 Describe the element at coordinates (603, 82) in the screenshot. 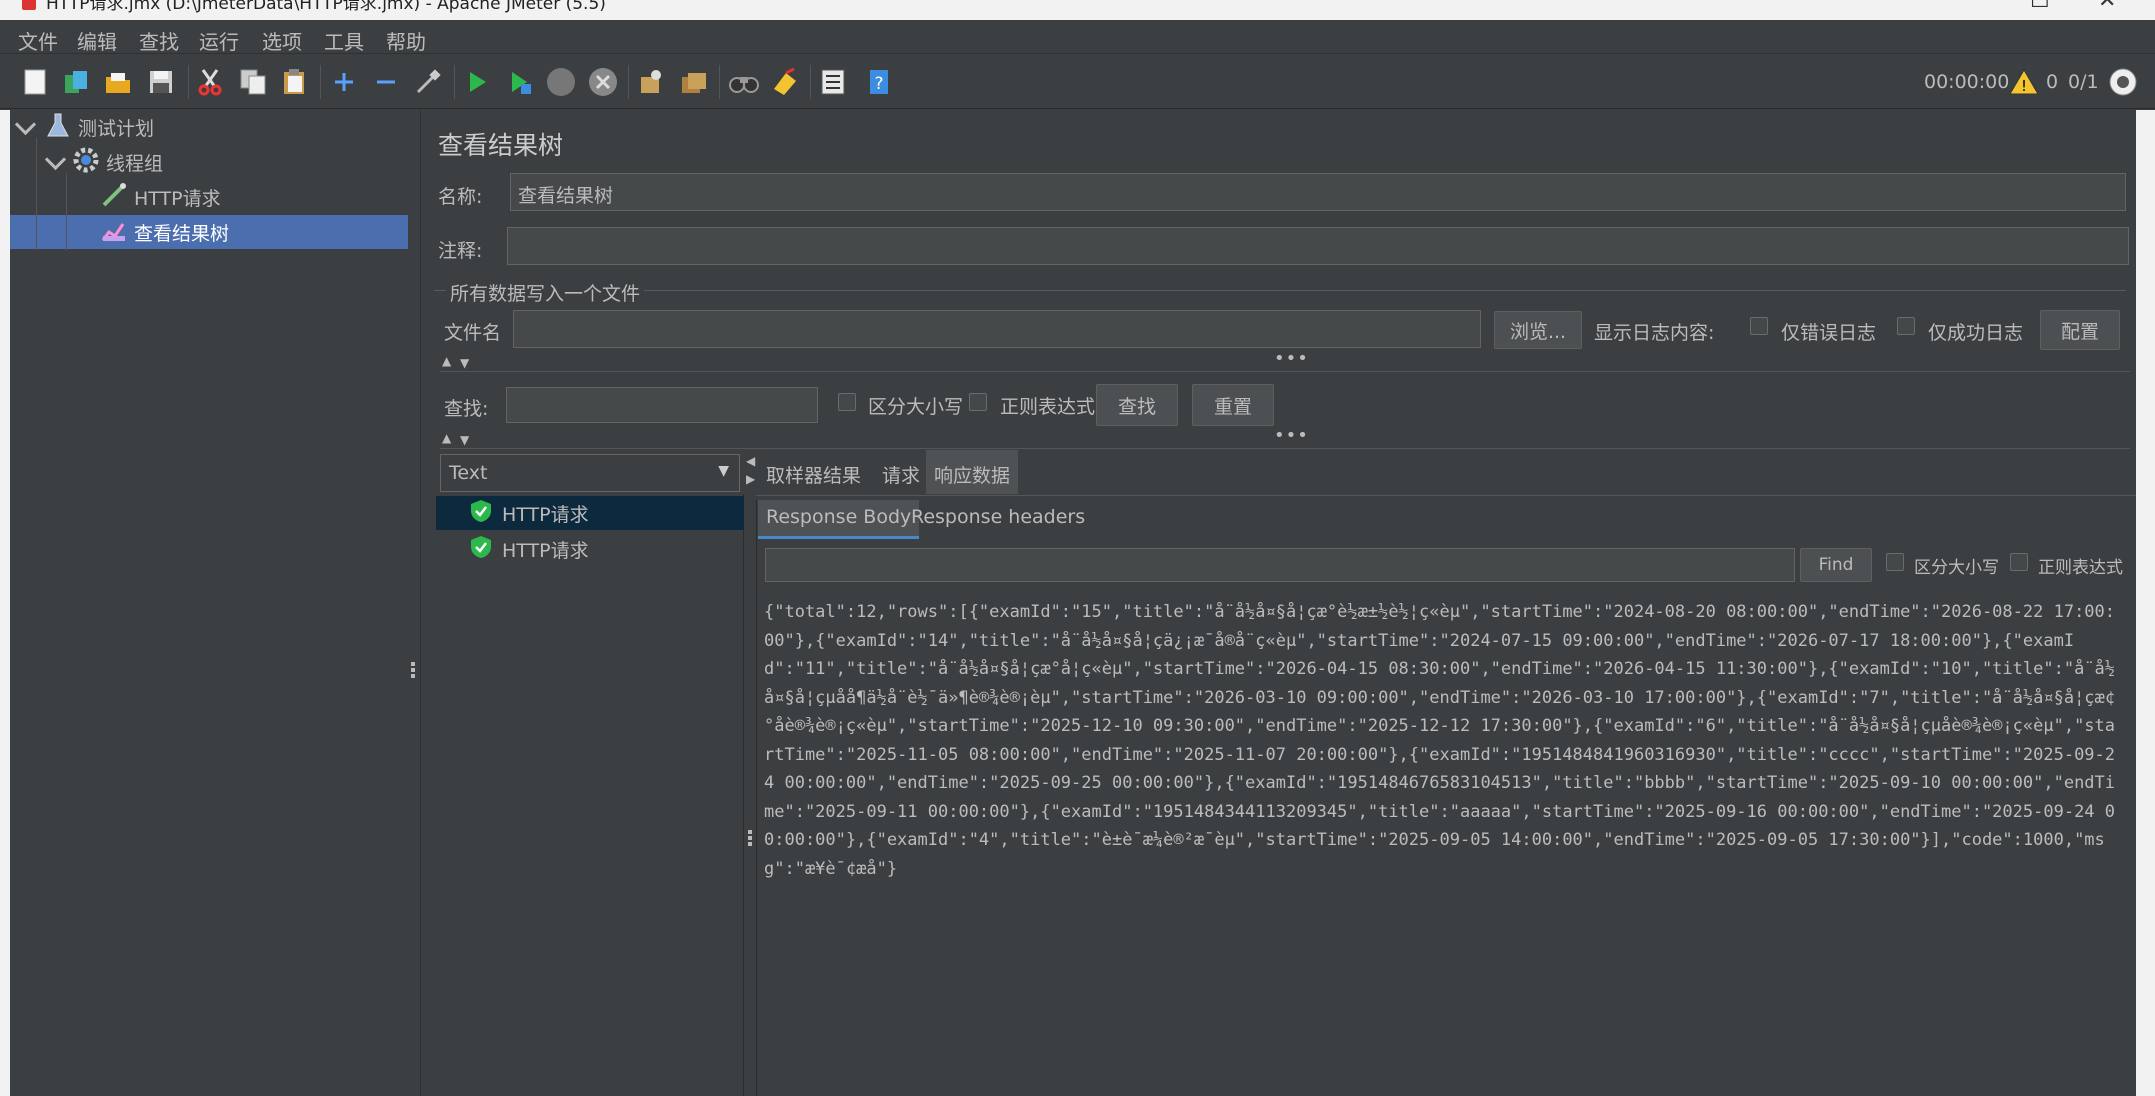

I see `shutdown-icon` at that location.